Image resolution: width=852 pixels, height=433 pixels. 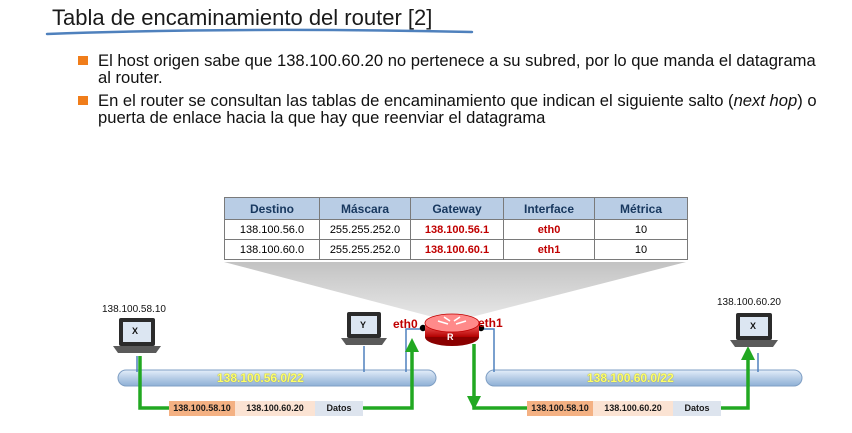 What do you see at coordinates (749, 302) in the screenshot?
I see `host-right-ip: 138.100.60.20` at bounding box center [749, 302].